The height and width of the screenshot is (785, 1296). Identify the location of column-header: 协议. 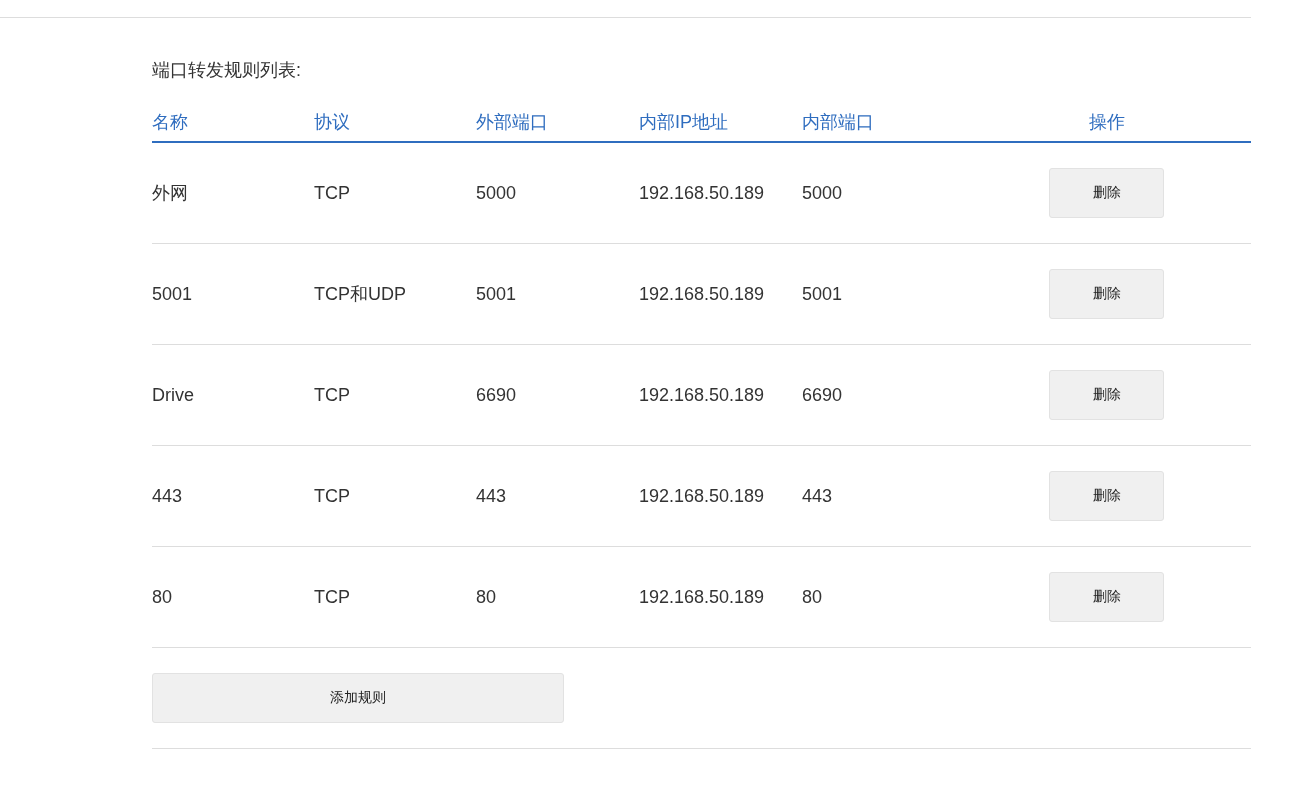
(332, 122).